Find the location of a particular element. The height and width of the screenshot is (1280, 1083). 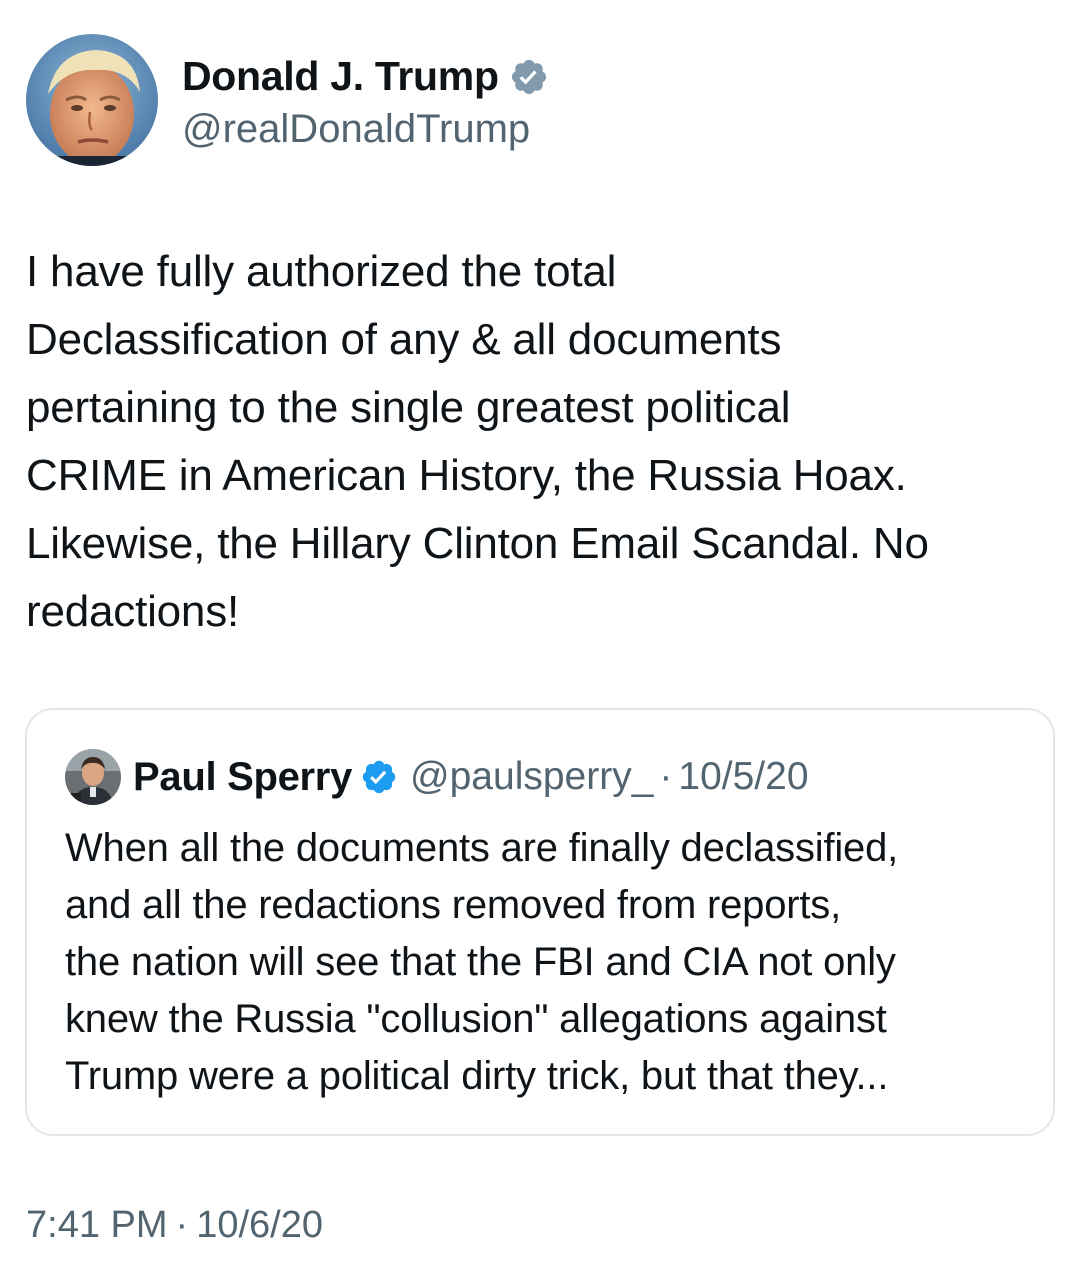

gray-verified-icon is located at coordinates (529, 77).